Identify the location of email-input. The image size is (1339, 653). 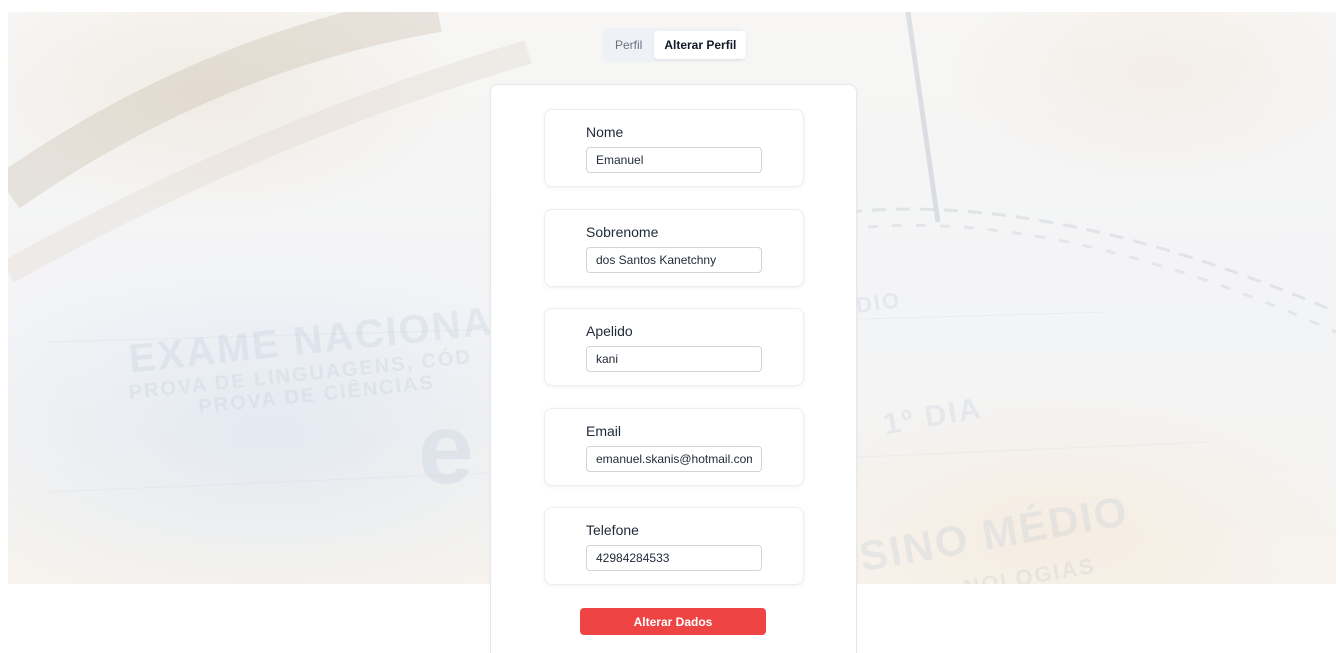
(674, 459).